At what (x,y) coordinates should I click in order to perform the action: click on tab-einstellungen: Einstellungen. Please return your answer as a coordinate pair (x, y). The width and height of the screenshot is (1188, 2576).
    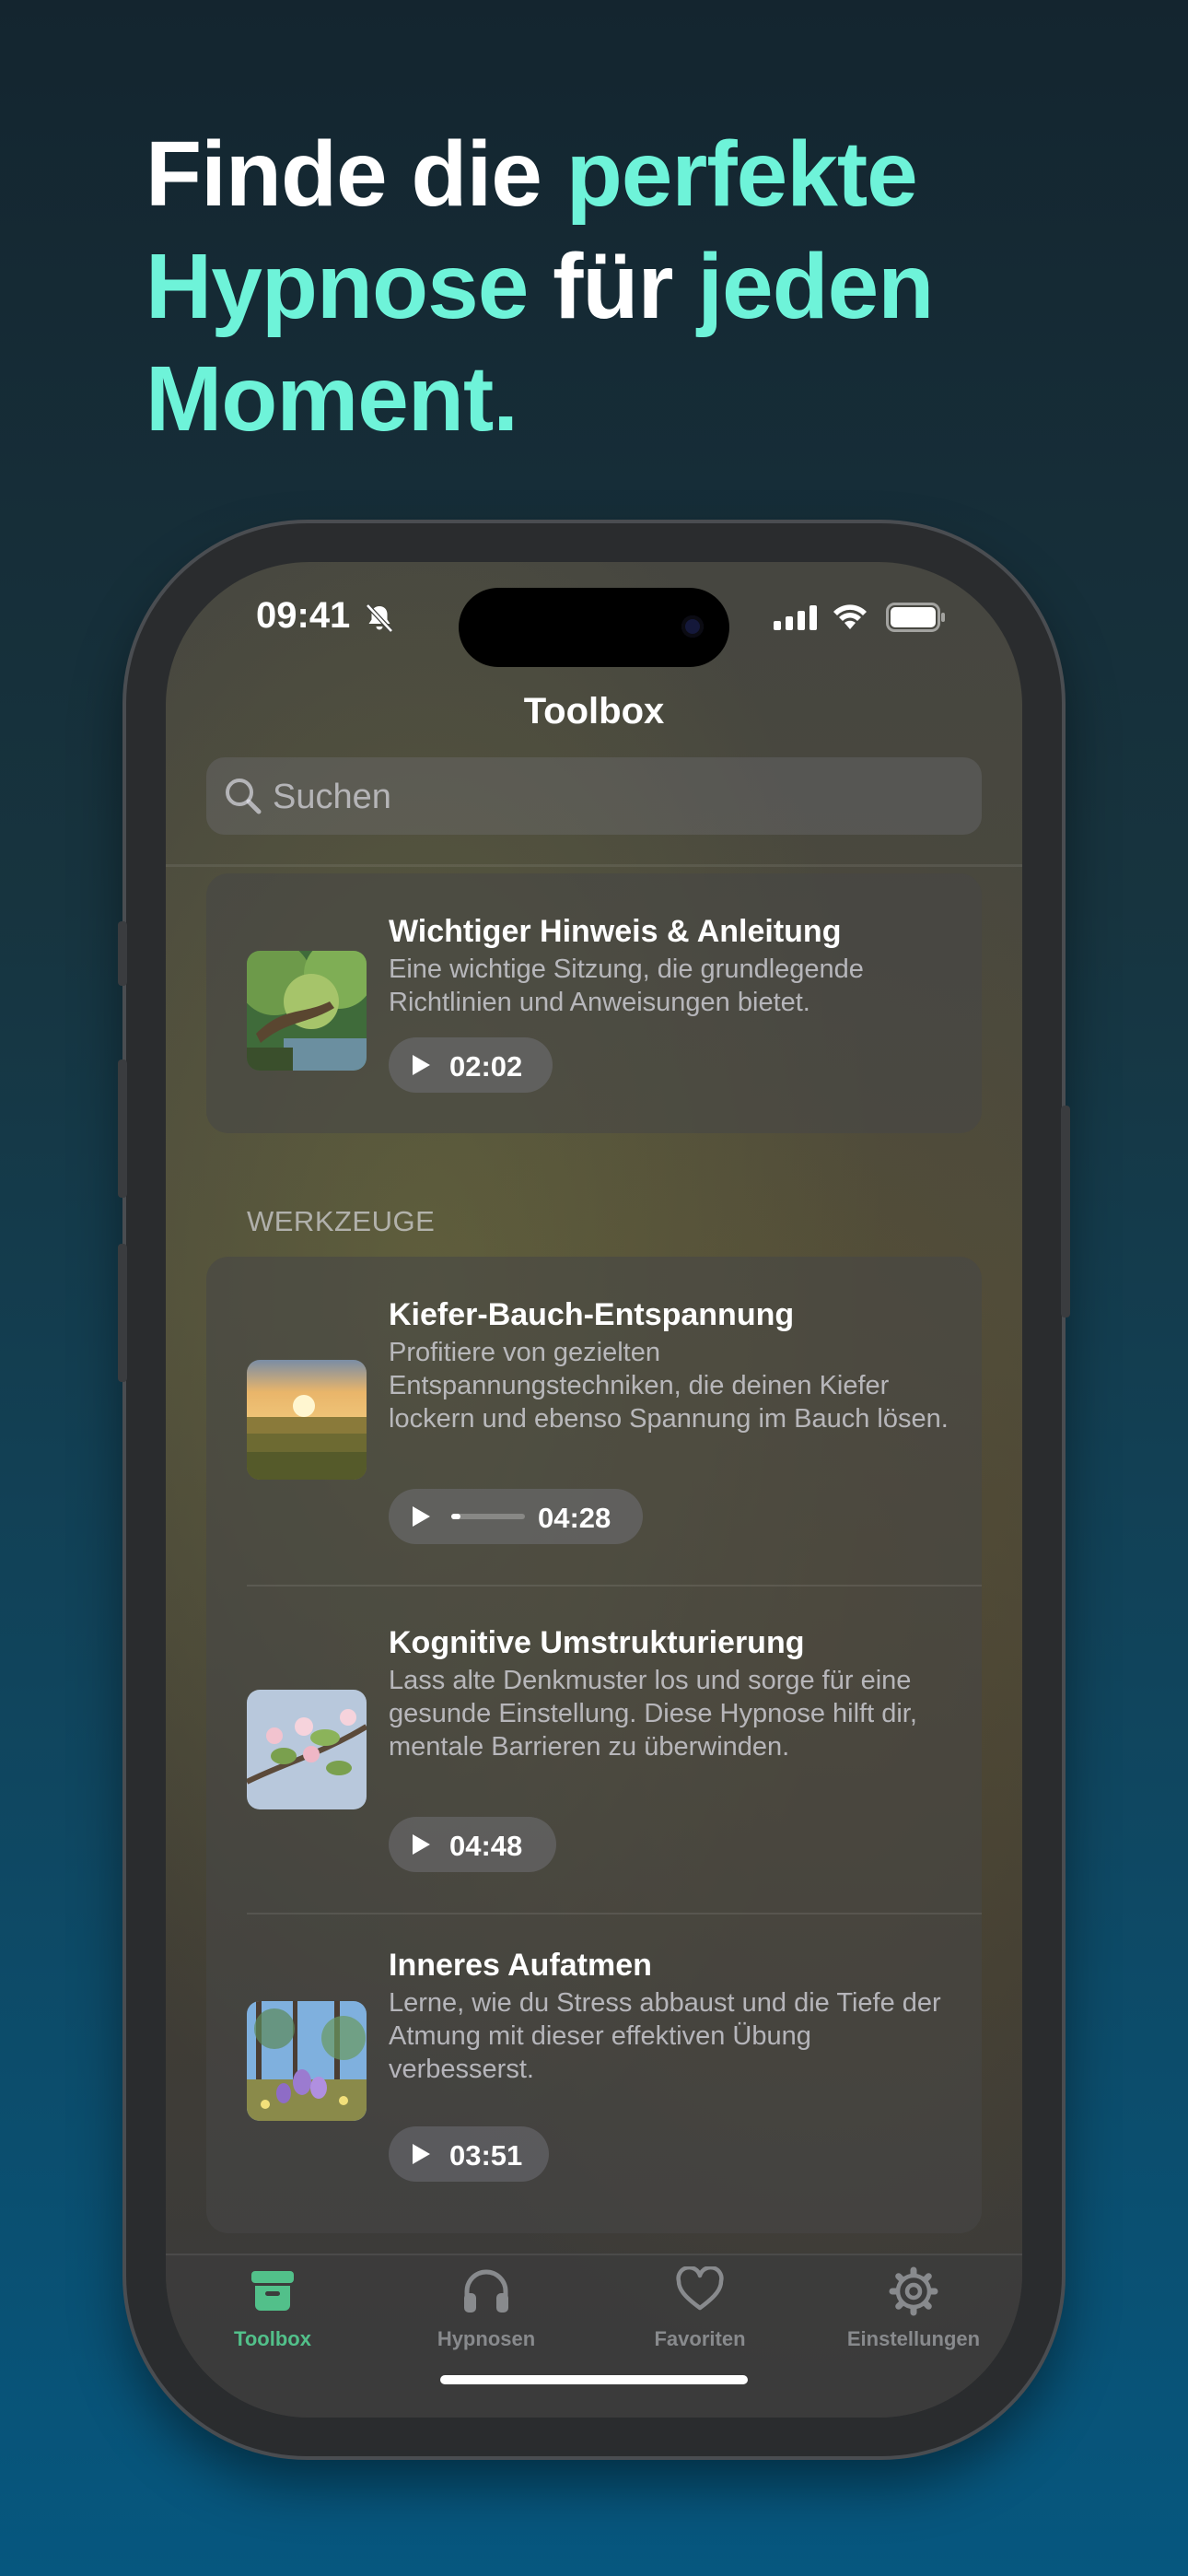
    Looking at the image, I should click on (913, 2306).